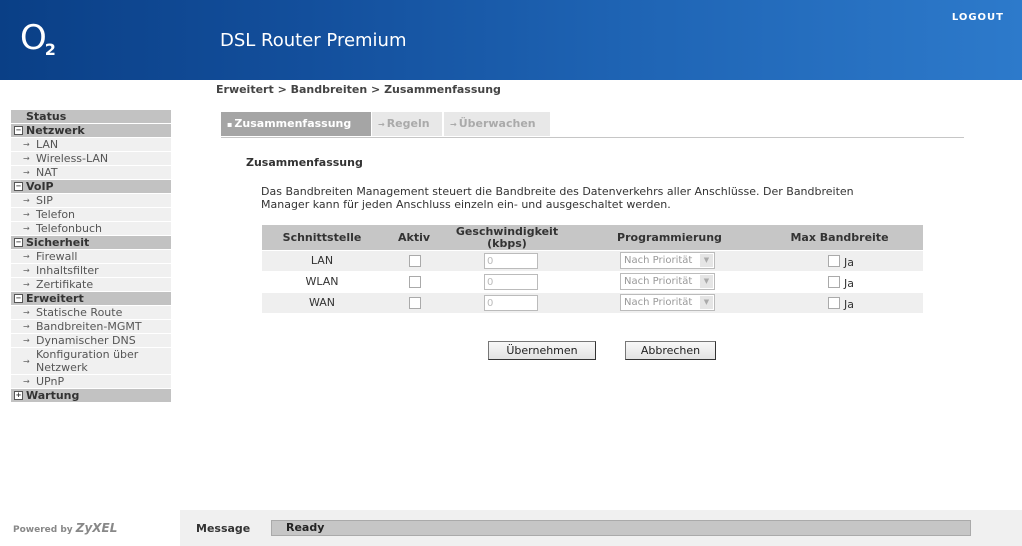 The image size is (1022, 546). Describe the element at coordinates (96, 528) in the screenshot. I see `brand-text: ZyXEL` at that location.